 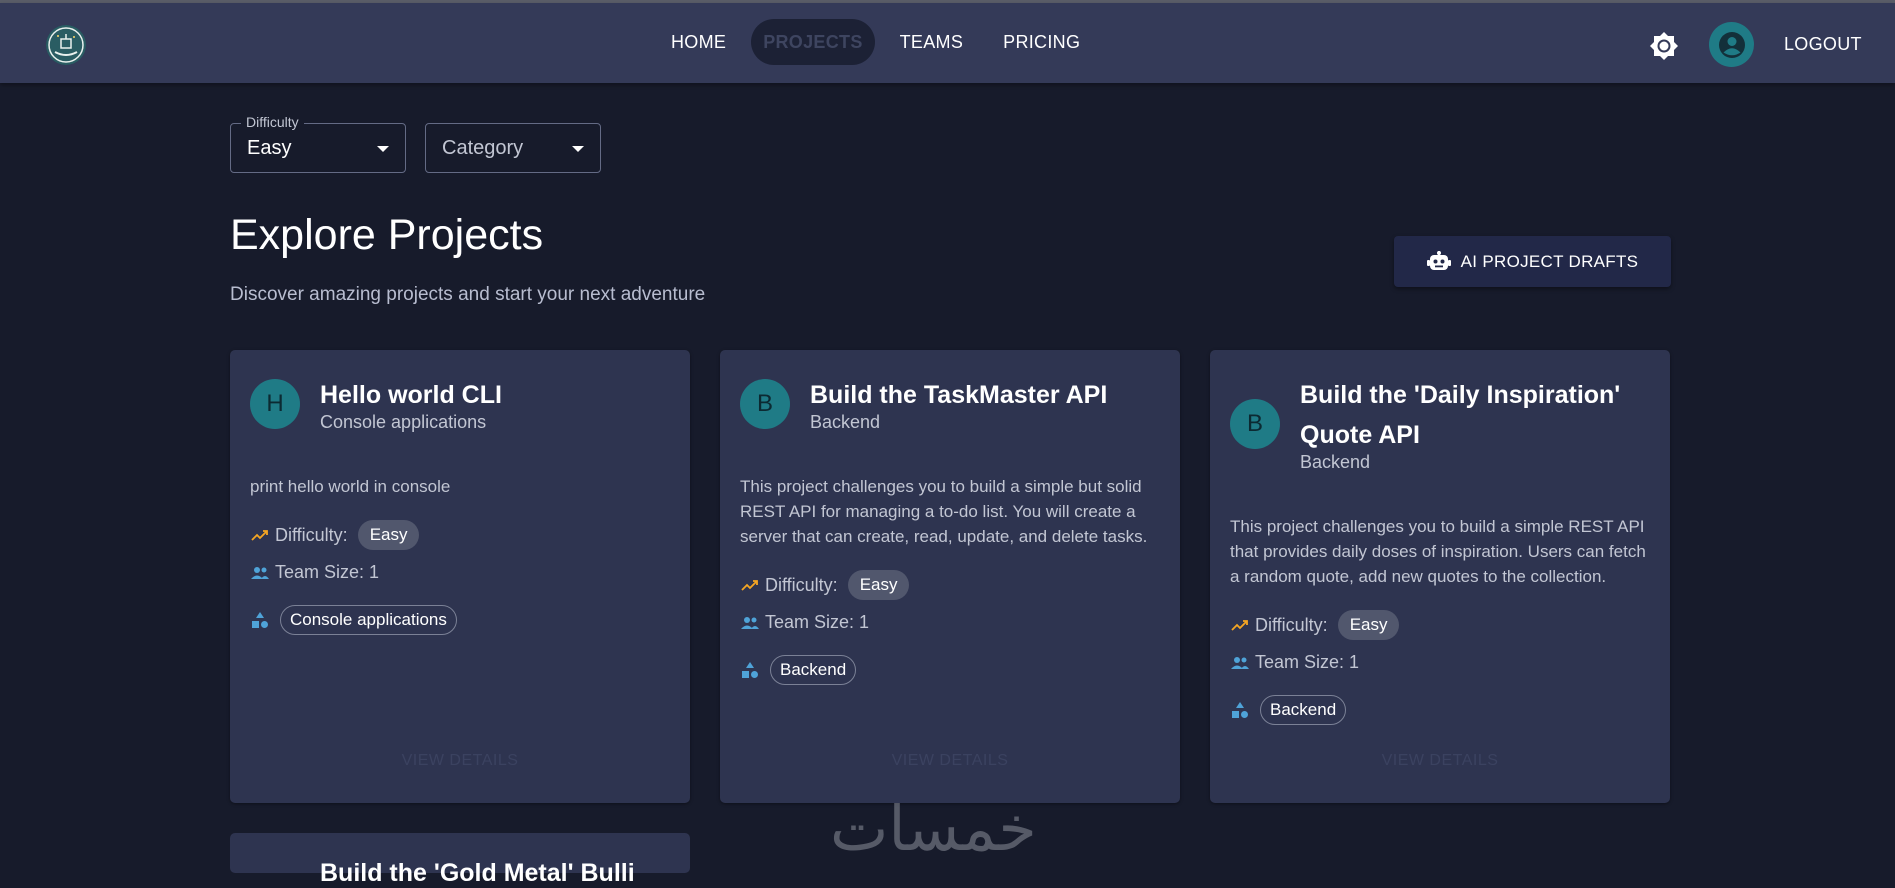 I want to click on watermark: خمسات, so click(x=933, y=828).